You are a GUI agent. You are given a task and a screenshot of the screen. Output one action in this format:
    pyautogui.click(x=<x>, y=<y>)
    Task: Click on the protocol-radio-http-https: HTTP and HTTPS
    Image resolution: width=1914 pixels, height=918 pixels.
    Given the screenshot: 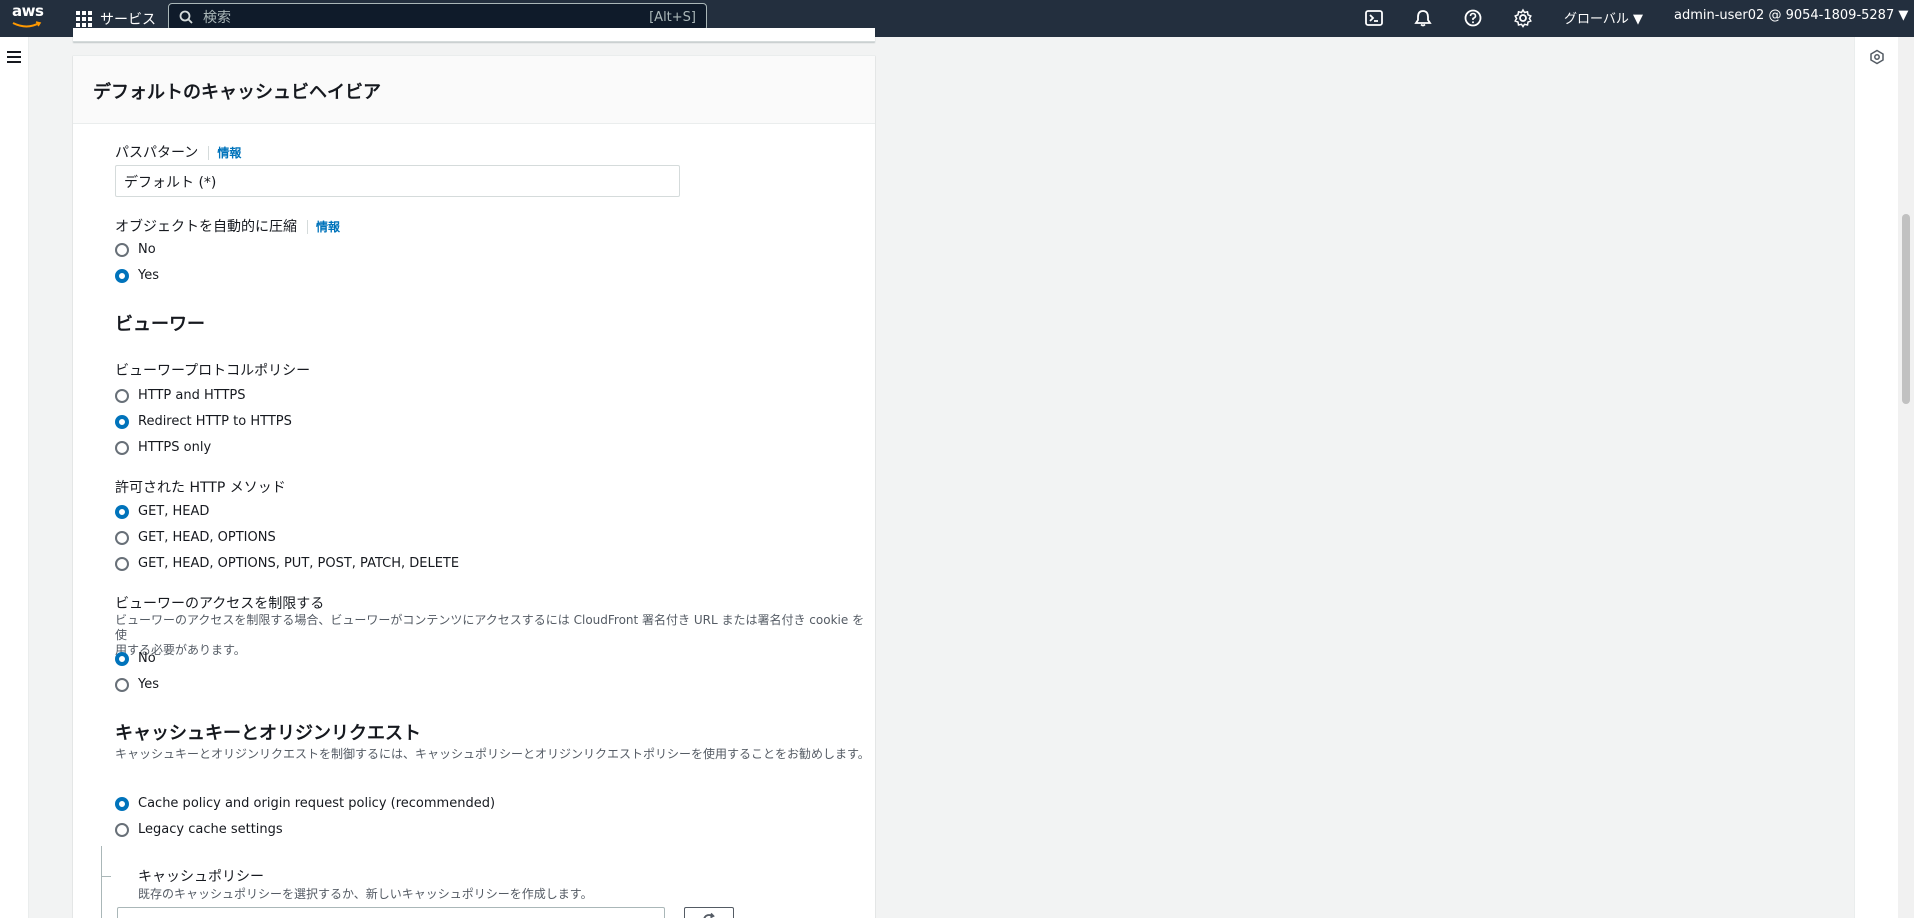 What is the action you would take?
    pyautogui.click(x=180, y=395)
    